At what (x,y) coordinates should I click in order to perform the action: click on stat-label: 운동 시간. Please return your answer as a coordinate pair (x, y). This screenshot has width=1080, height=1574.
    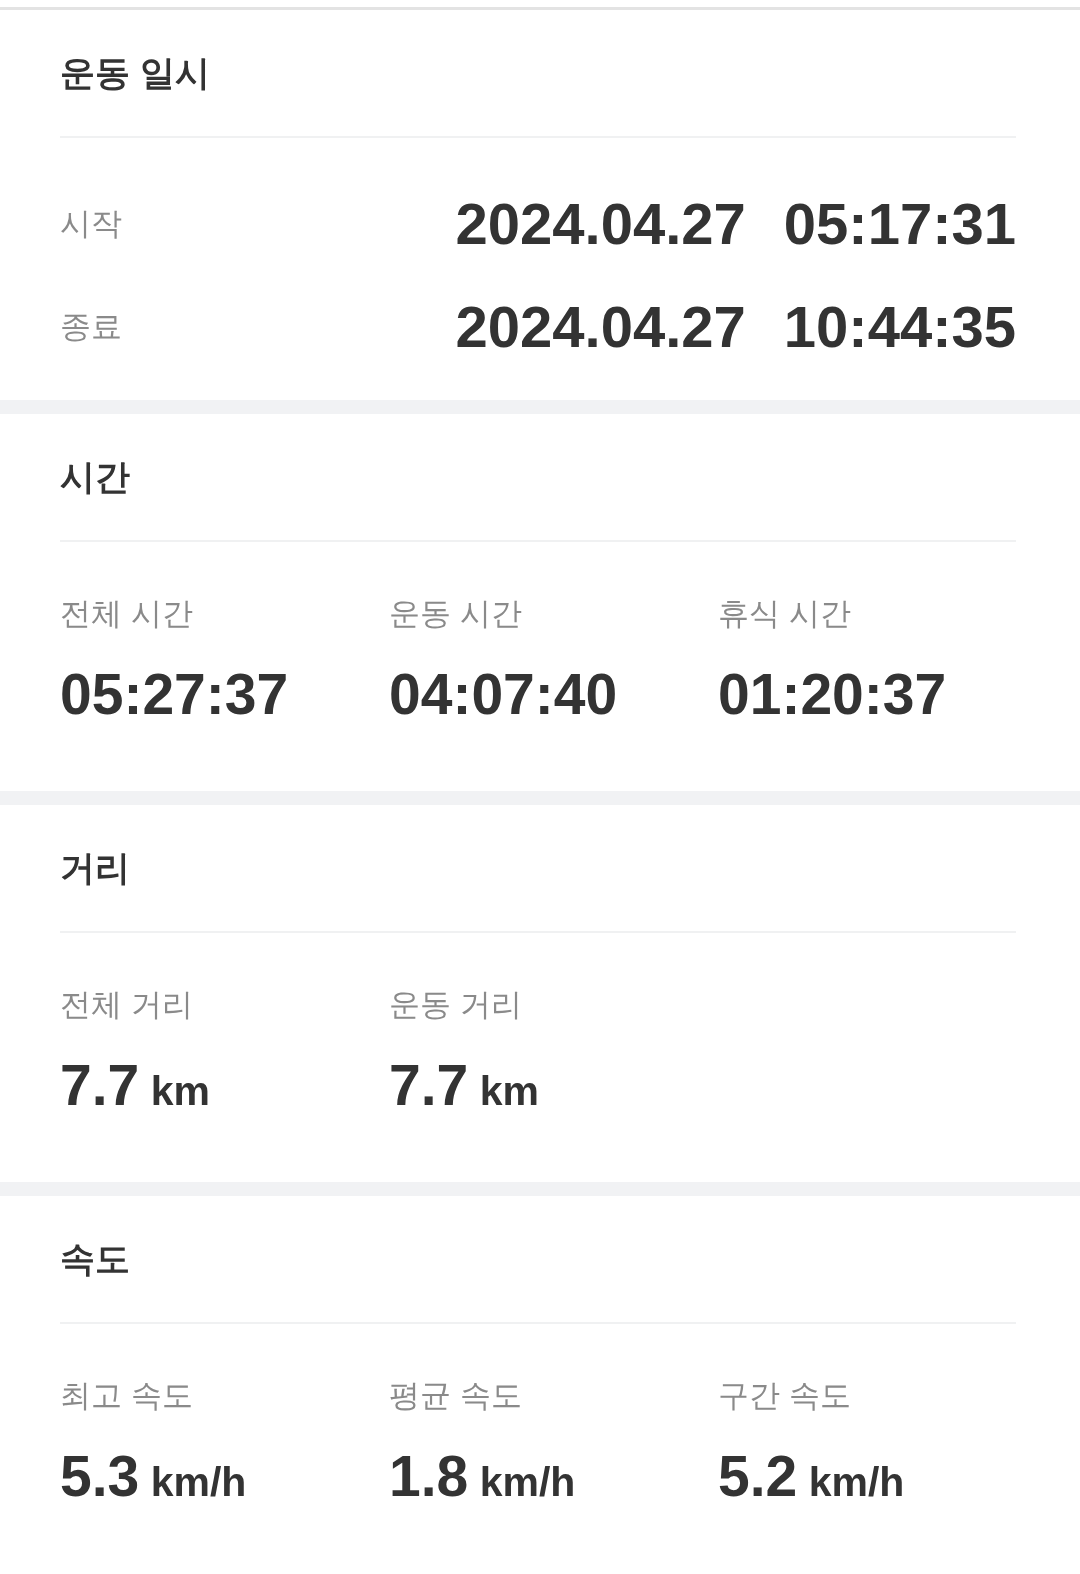
    Looking at the image, I should click on (455, 614).